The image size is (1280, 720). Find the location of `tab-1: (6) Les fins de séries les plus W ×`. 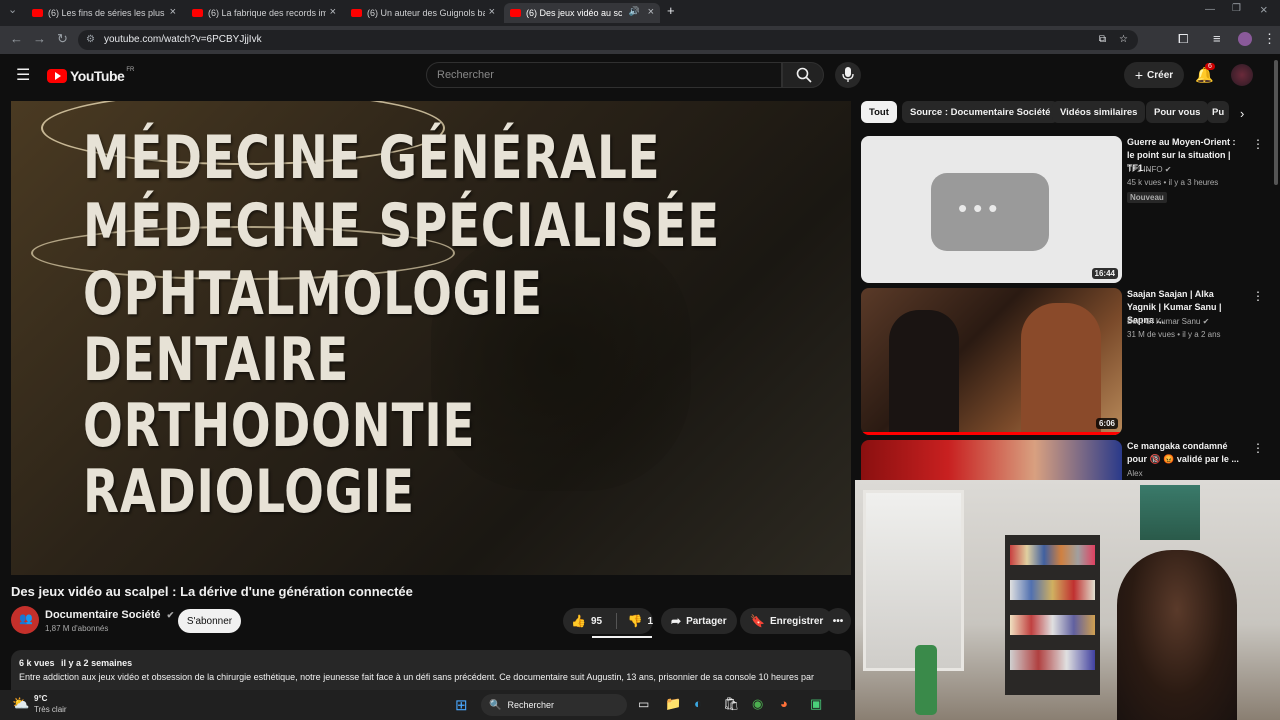

tab-1: (6) Les fins de séries les plus W × is located at coordinates (104, 13).